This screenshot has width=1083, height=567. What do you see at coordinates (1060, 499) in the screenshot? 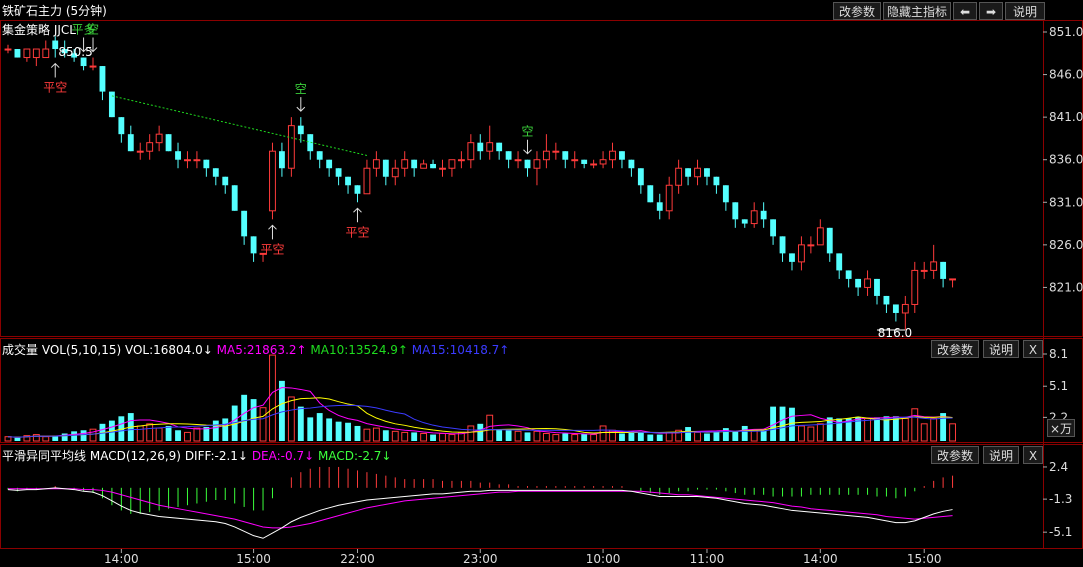
I see `macd-axis-label: -1.3` at bounding box center [1060, 499].